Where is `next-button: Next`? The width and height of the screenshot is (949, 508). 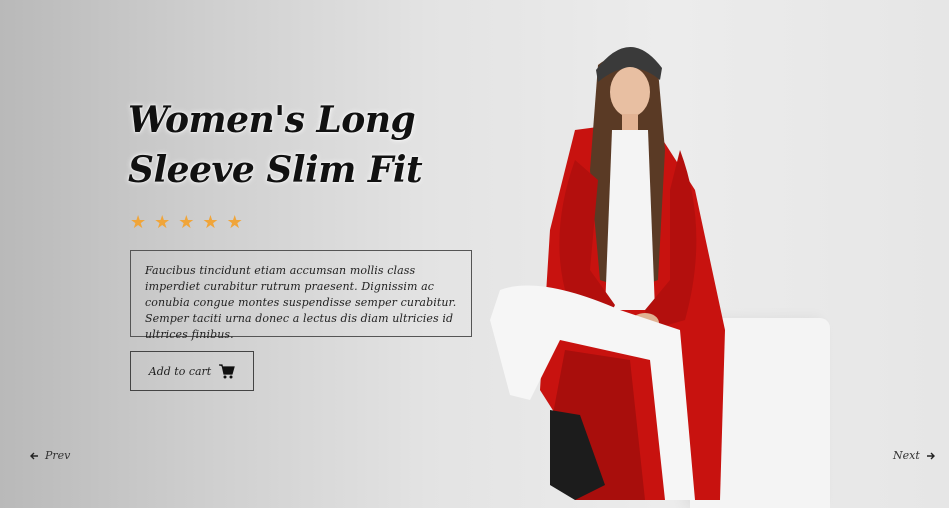
next-button: Next is located at coordinates (914, 455).